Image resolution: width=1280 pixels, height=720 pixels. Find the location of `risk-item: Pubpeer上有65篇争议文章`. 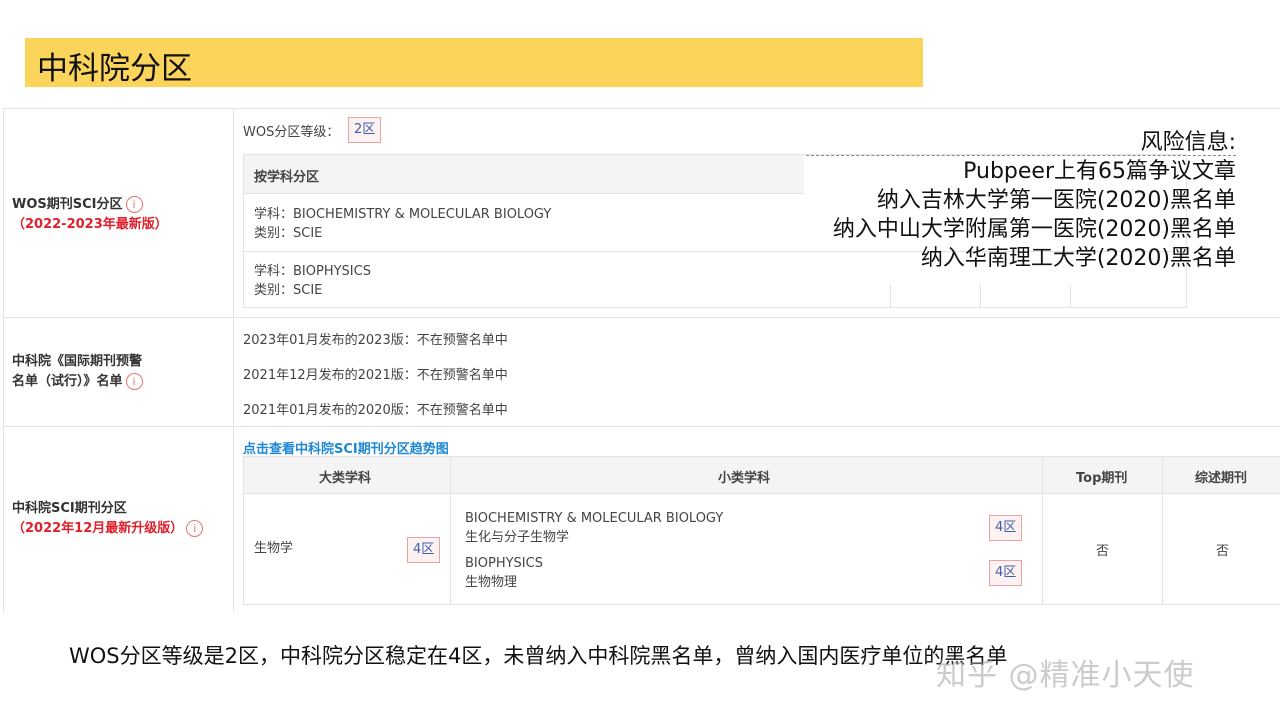

risk-item: Pubpeer上有65篇争议文章 is located at coordinates (1099, 171).